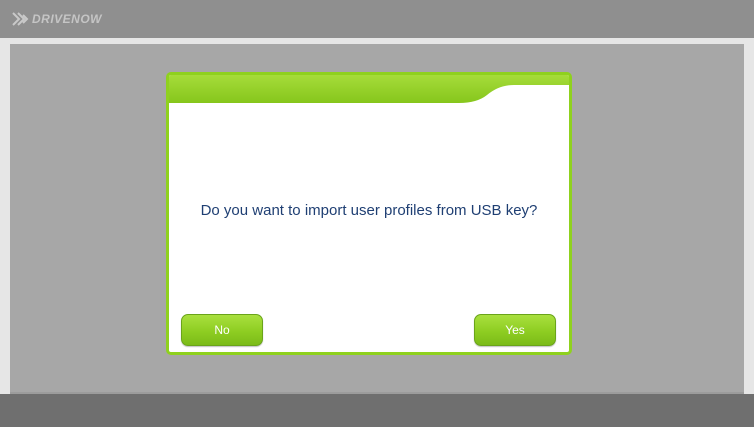  I want to click on brand-name: DRIVENOW, so click(67, 19).